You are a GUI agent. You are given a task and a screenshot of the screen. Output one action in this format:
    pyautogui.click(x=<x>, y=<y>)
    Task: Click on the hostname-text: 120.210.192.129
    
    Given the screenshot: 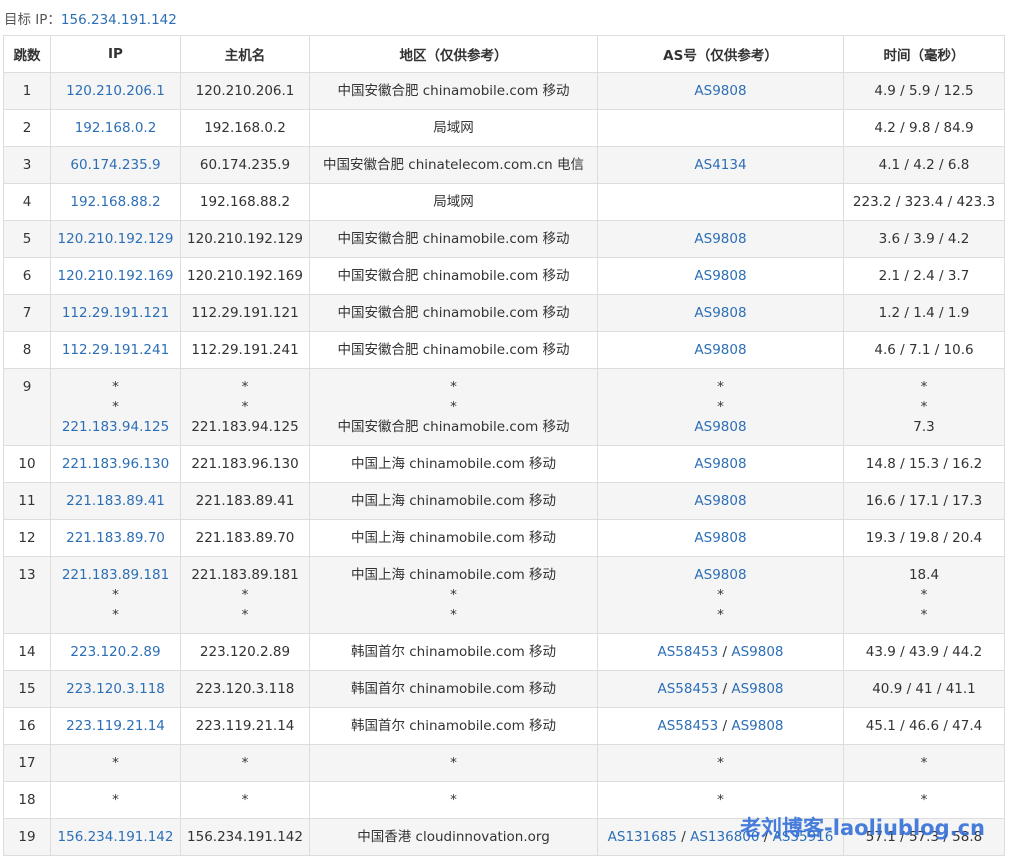 What is the action you would take?
    pyautogui.click(x=245, y=239)
    